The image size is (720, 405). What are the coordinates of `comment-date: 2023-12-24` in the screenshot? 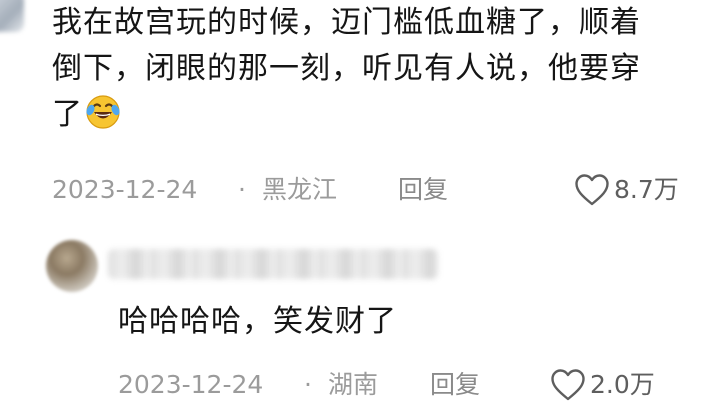 It's located at (125, 189).